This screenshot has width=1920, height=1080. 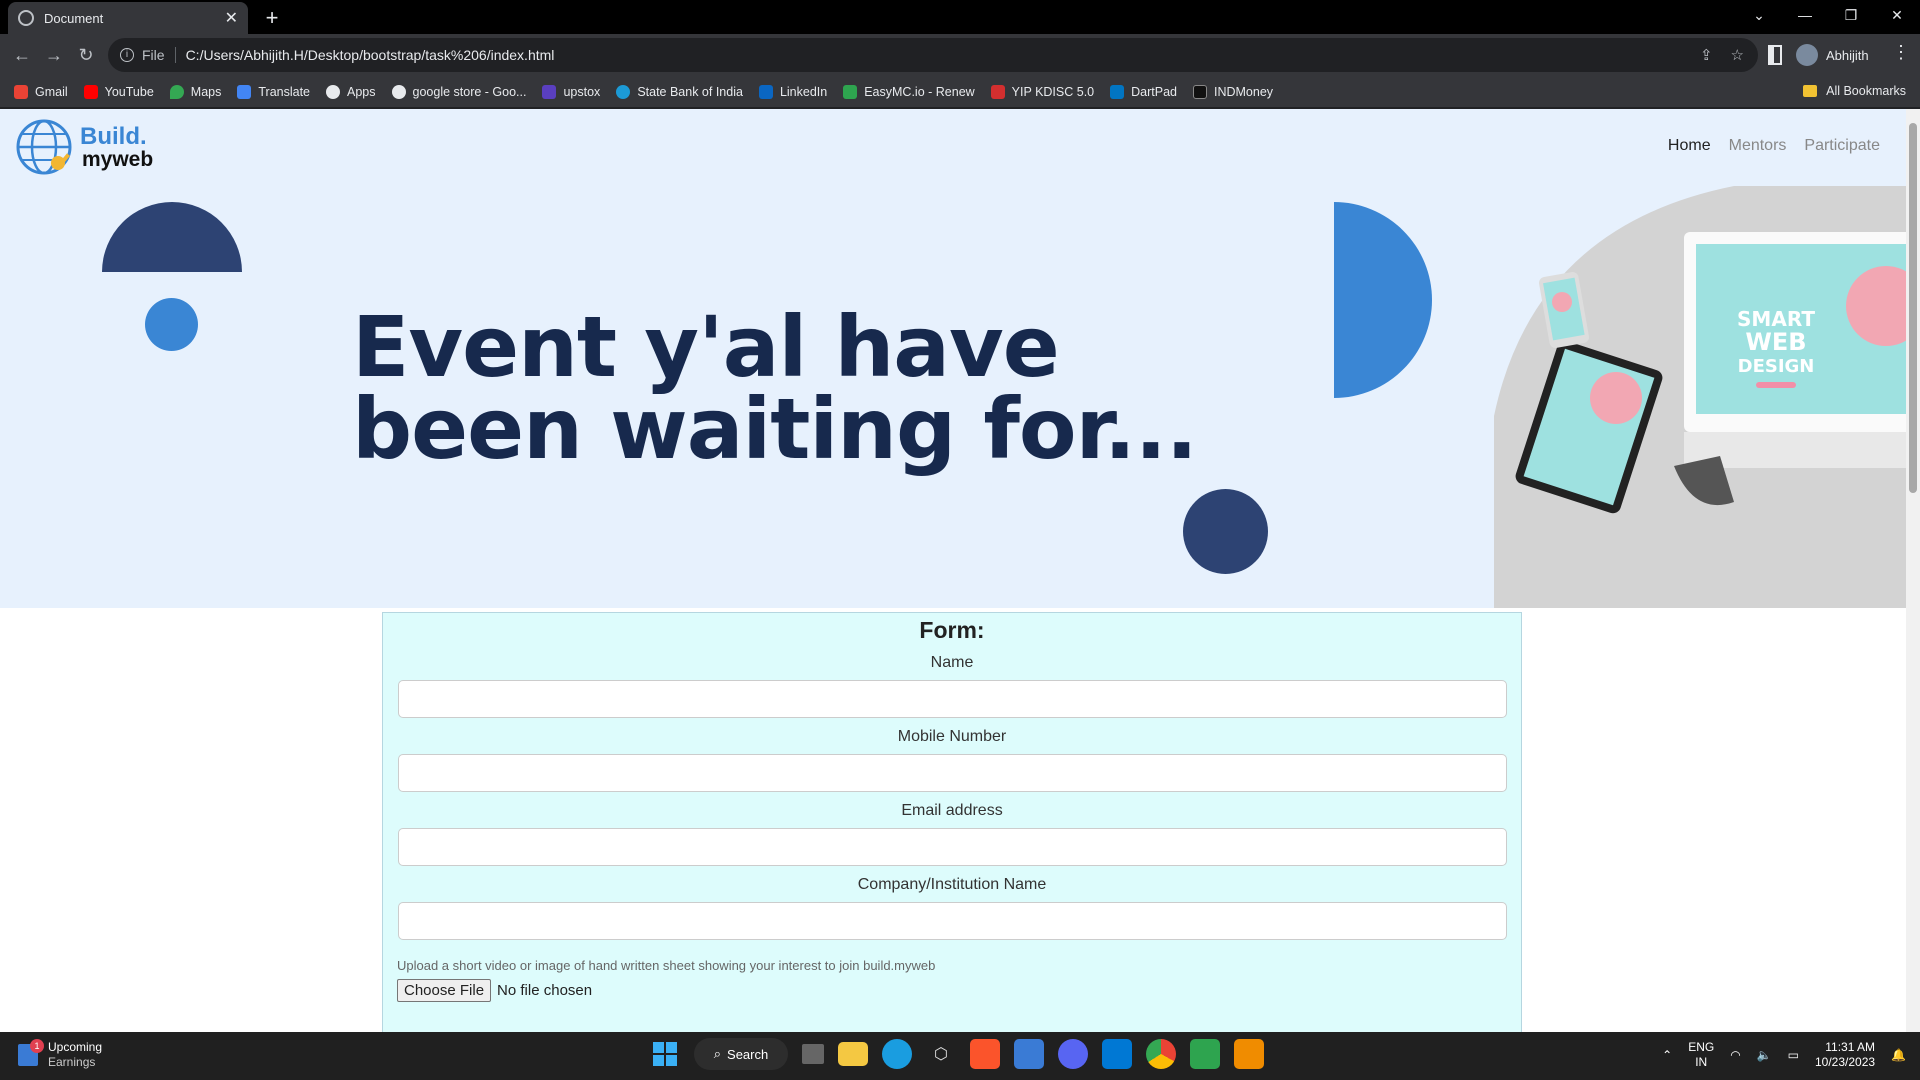 What do you see at coordinates (952, 736) in the screenshot?
I see `mobile-label: Mobile Number` at bounding box center [952, 736].